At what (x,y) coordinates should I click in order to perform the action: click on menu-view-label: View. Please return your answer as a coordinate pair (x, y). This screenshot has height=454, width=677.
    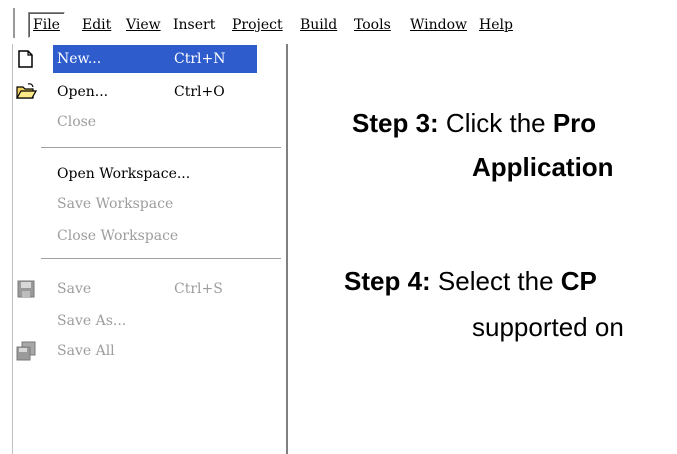
    Looking at the image, I should click on (143, 25).